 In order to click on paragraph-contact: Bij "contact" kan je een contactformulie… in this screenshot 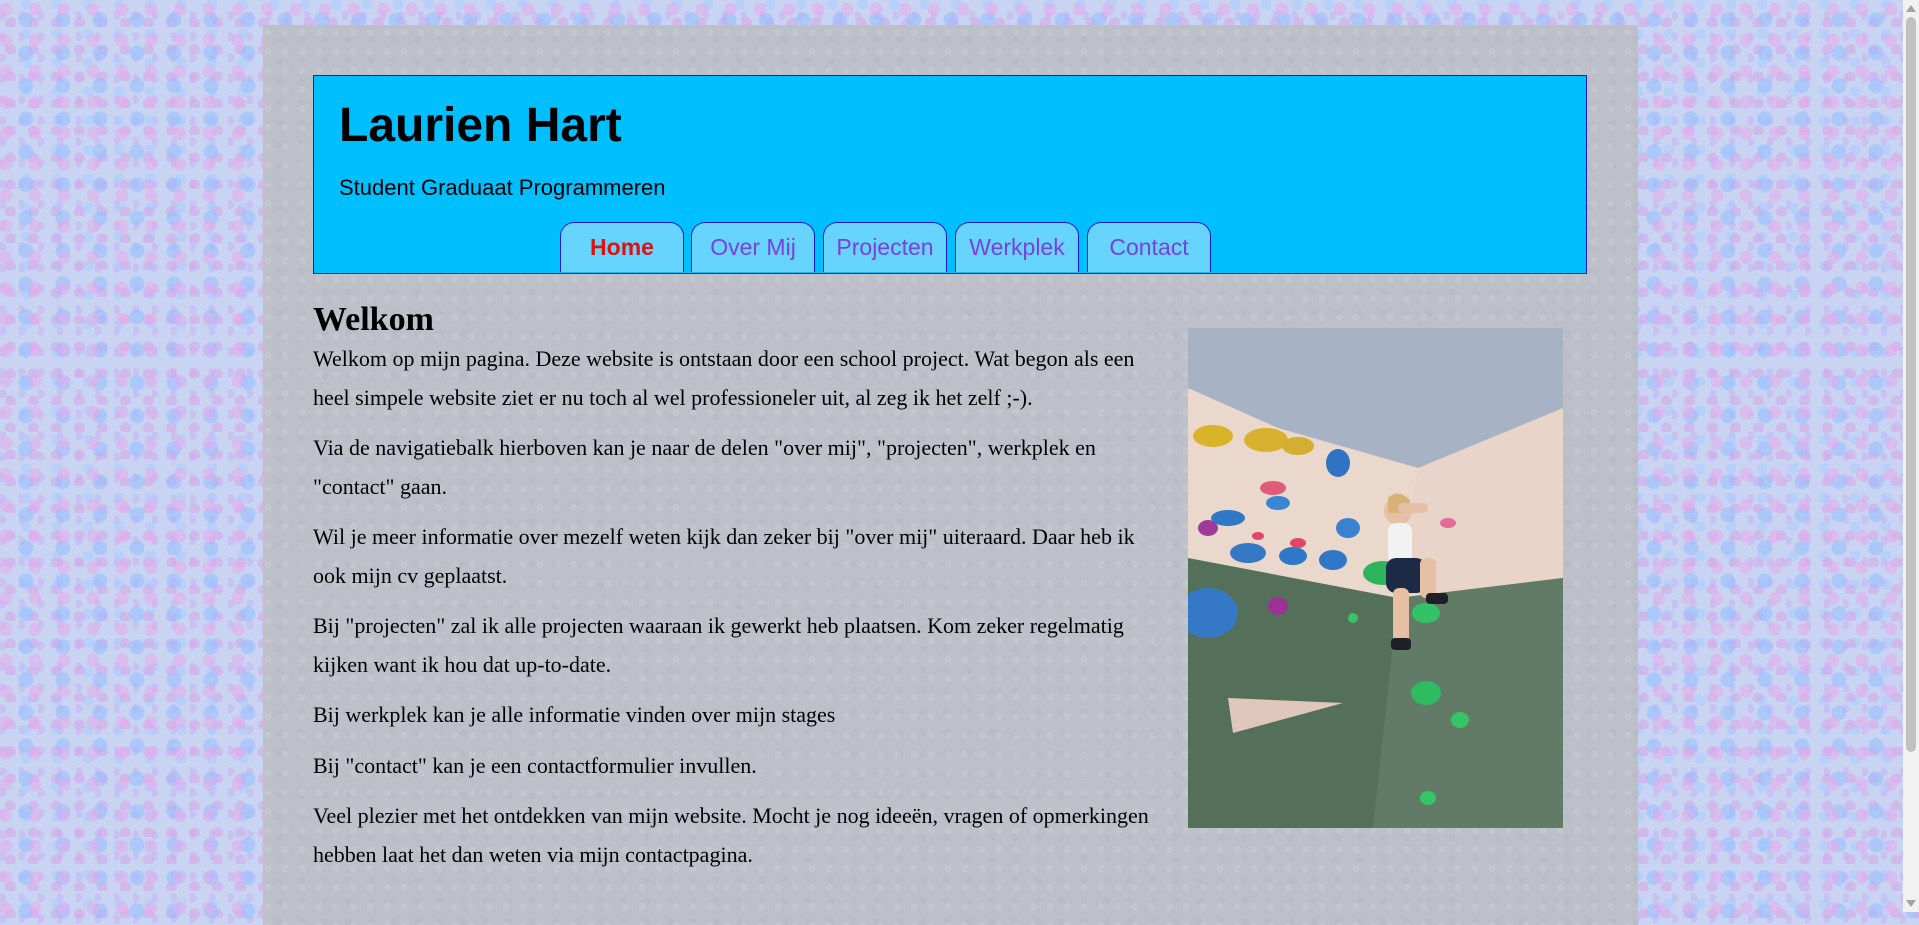, I will do `click(535, 765)`.